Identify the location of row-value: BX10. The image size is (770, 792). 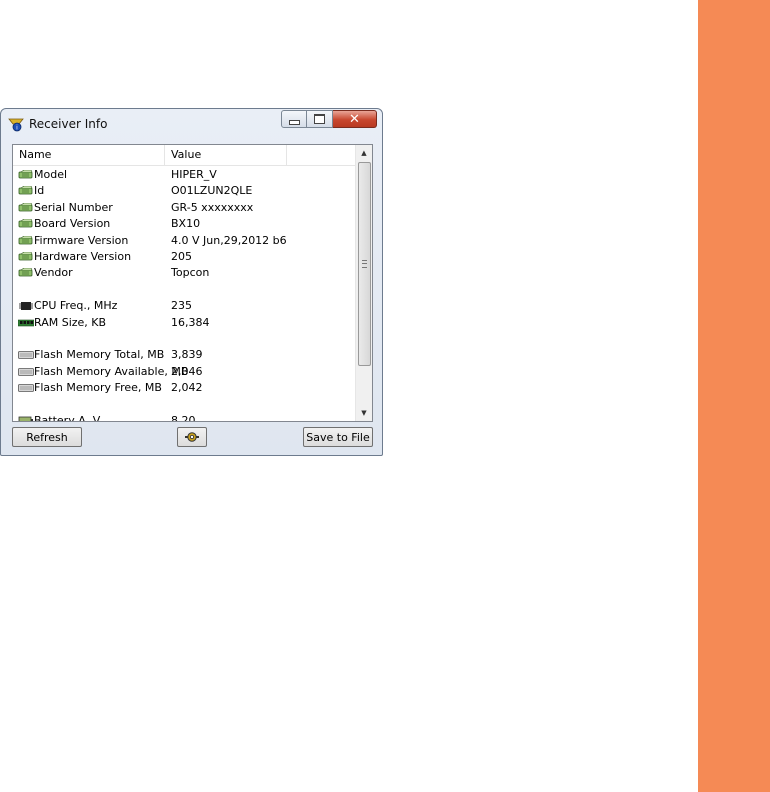
(186, 224).